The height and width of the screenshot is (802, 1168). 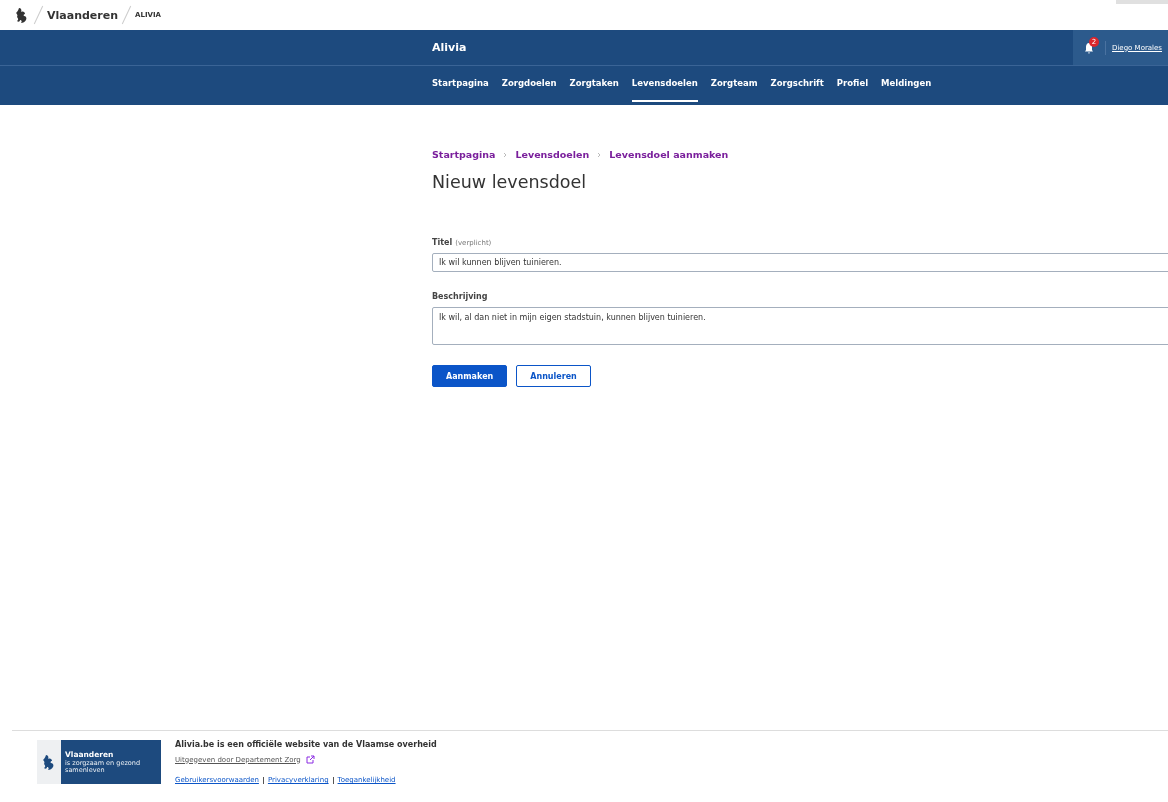 I want to click on nav-tab: Zorgdoelen, so click(x=529, y=84).